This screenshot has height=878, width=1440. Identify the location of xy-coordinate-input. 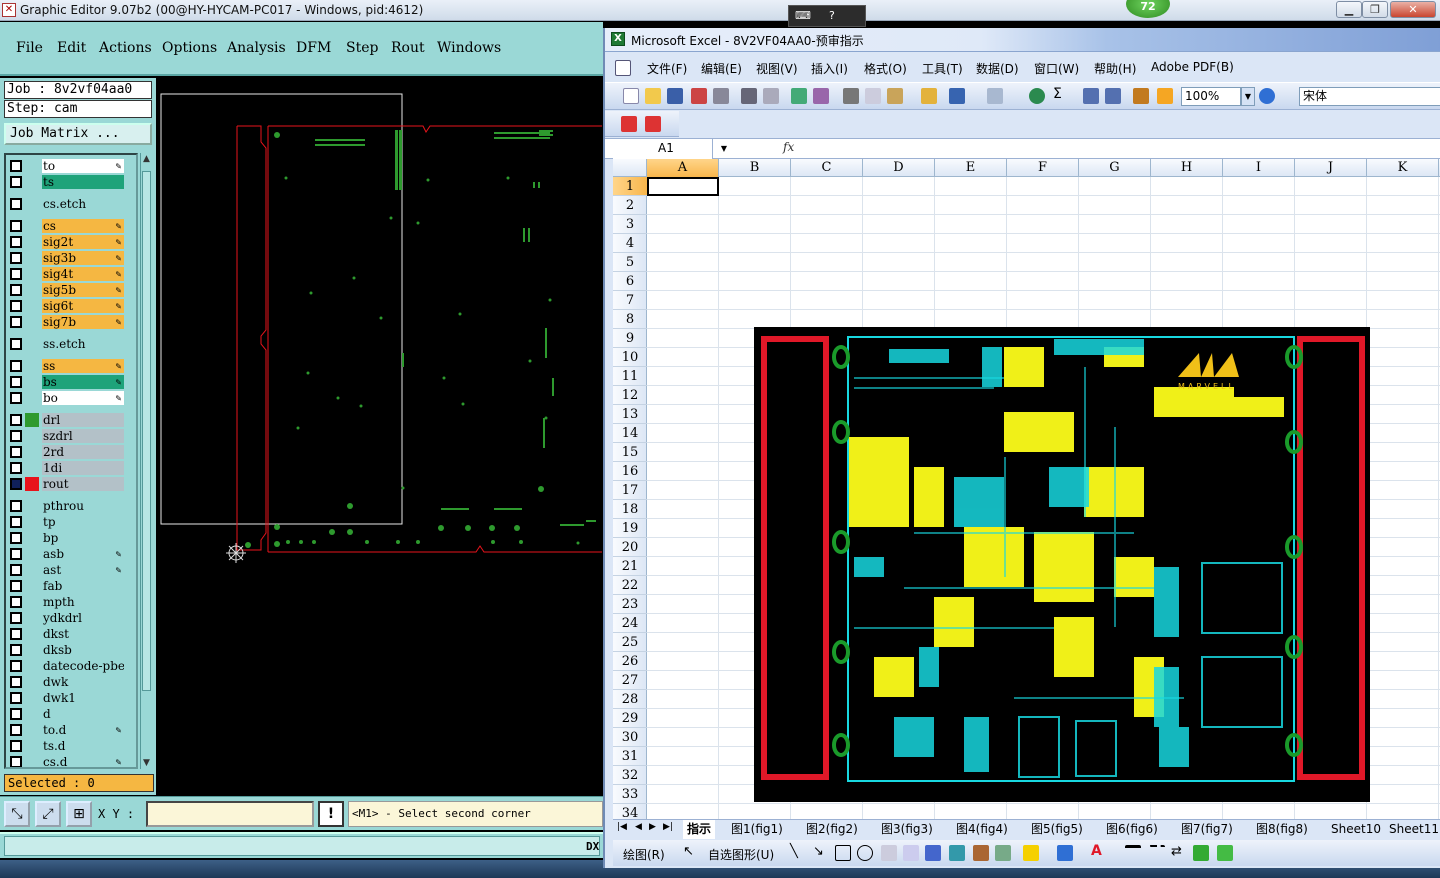
(230, 814).